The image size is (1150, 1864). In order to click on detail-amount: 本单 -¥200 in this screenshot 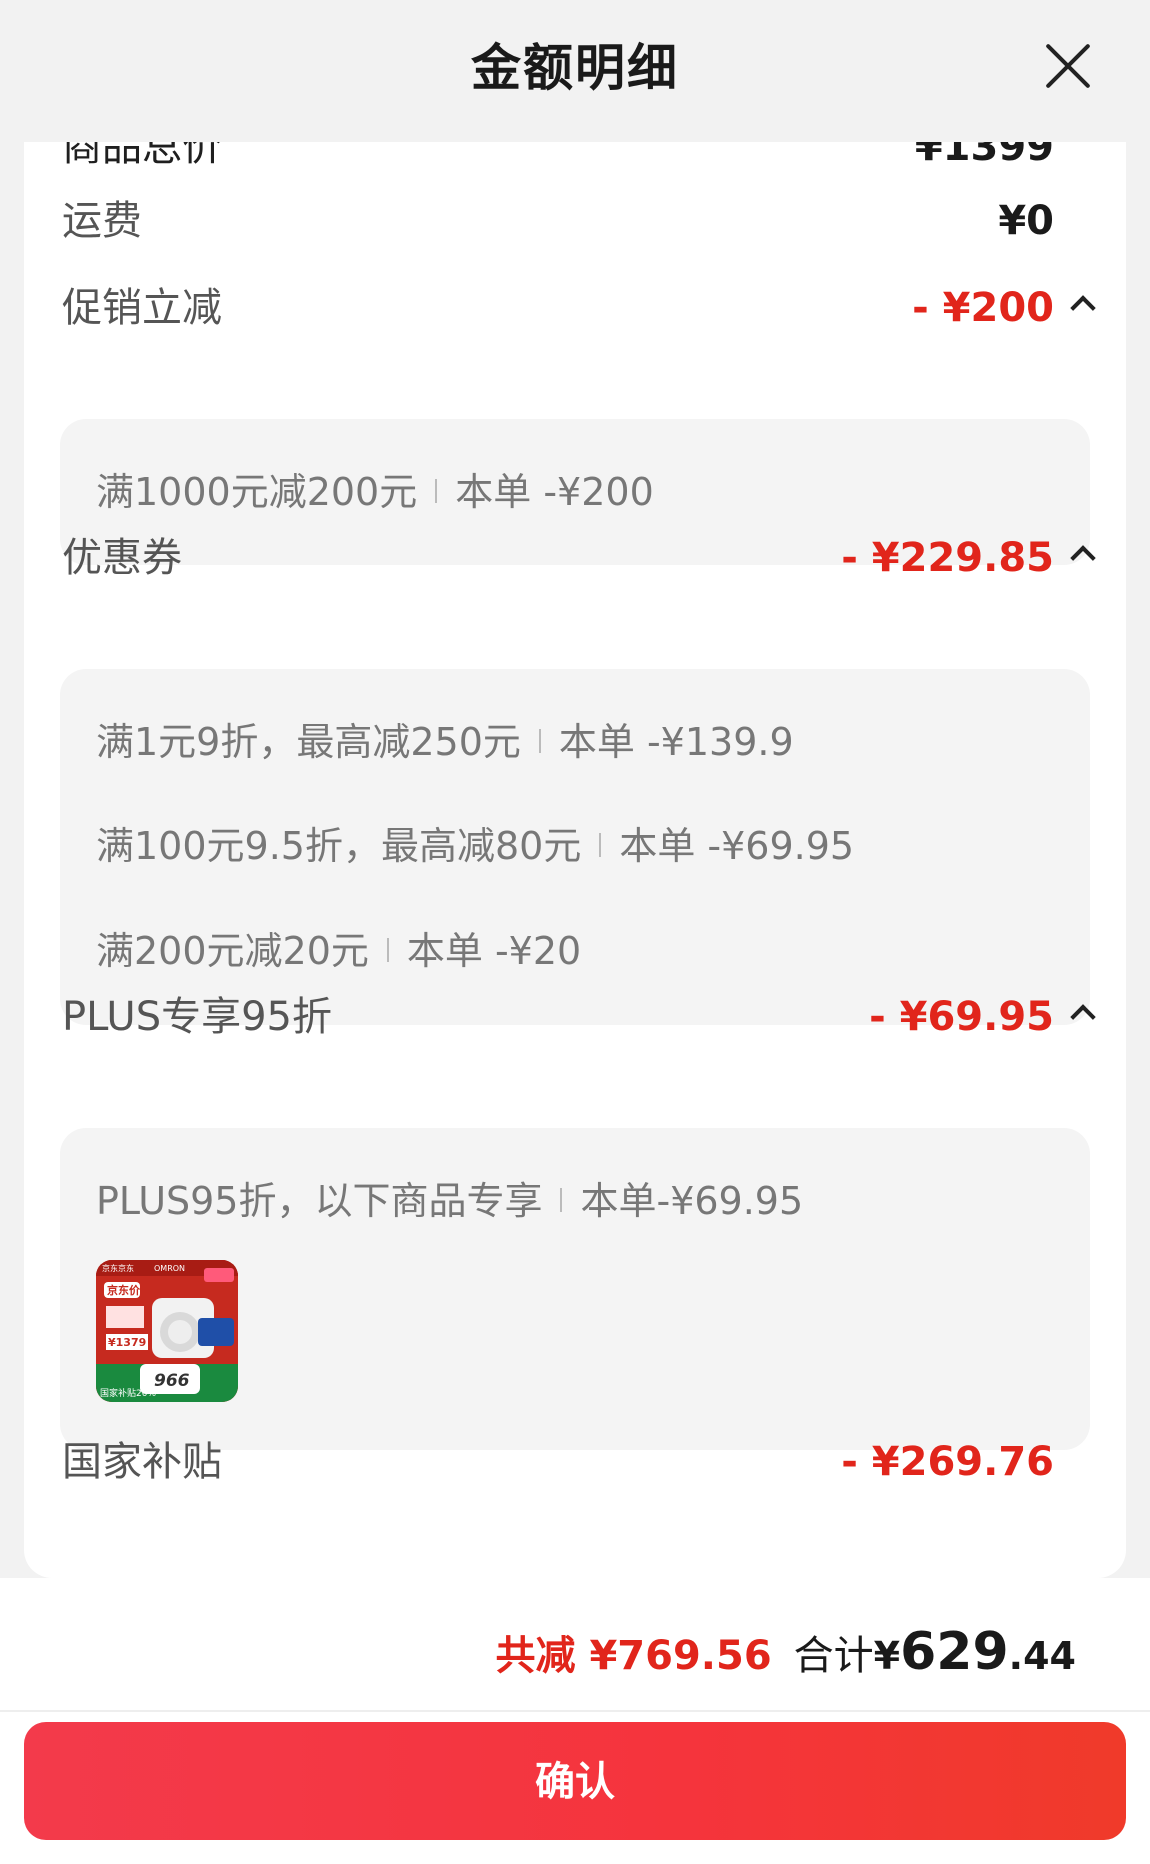, I will do `click(554, 492)`.